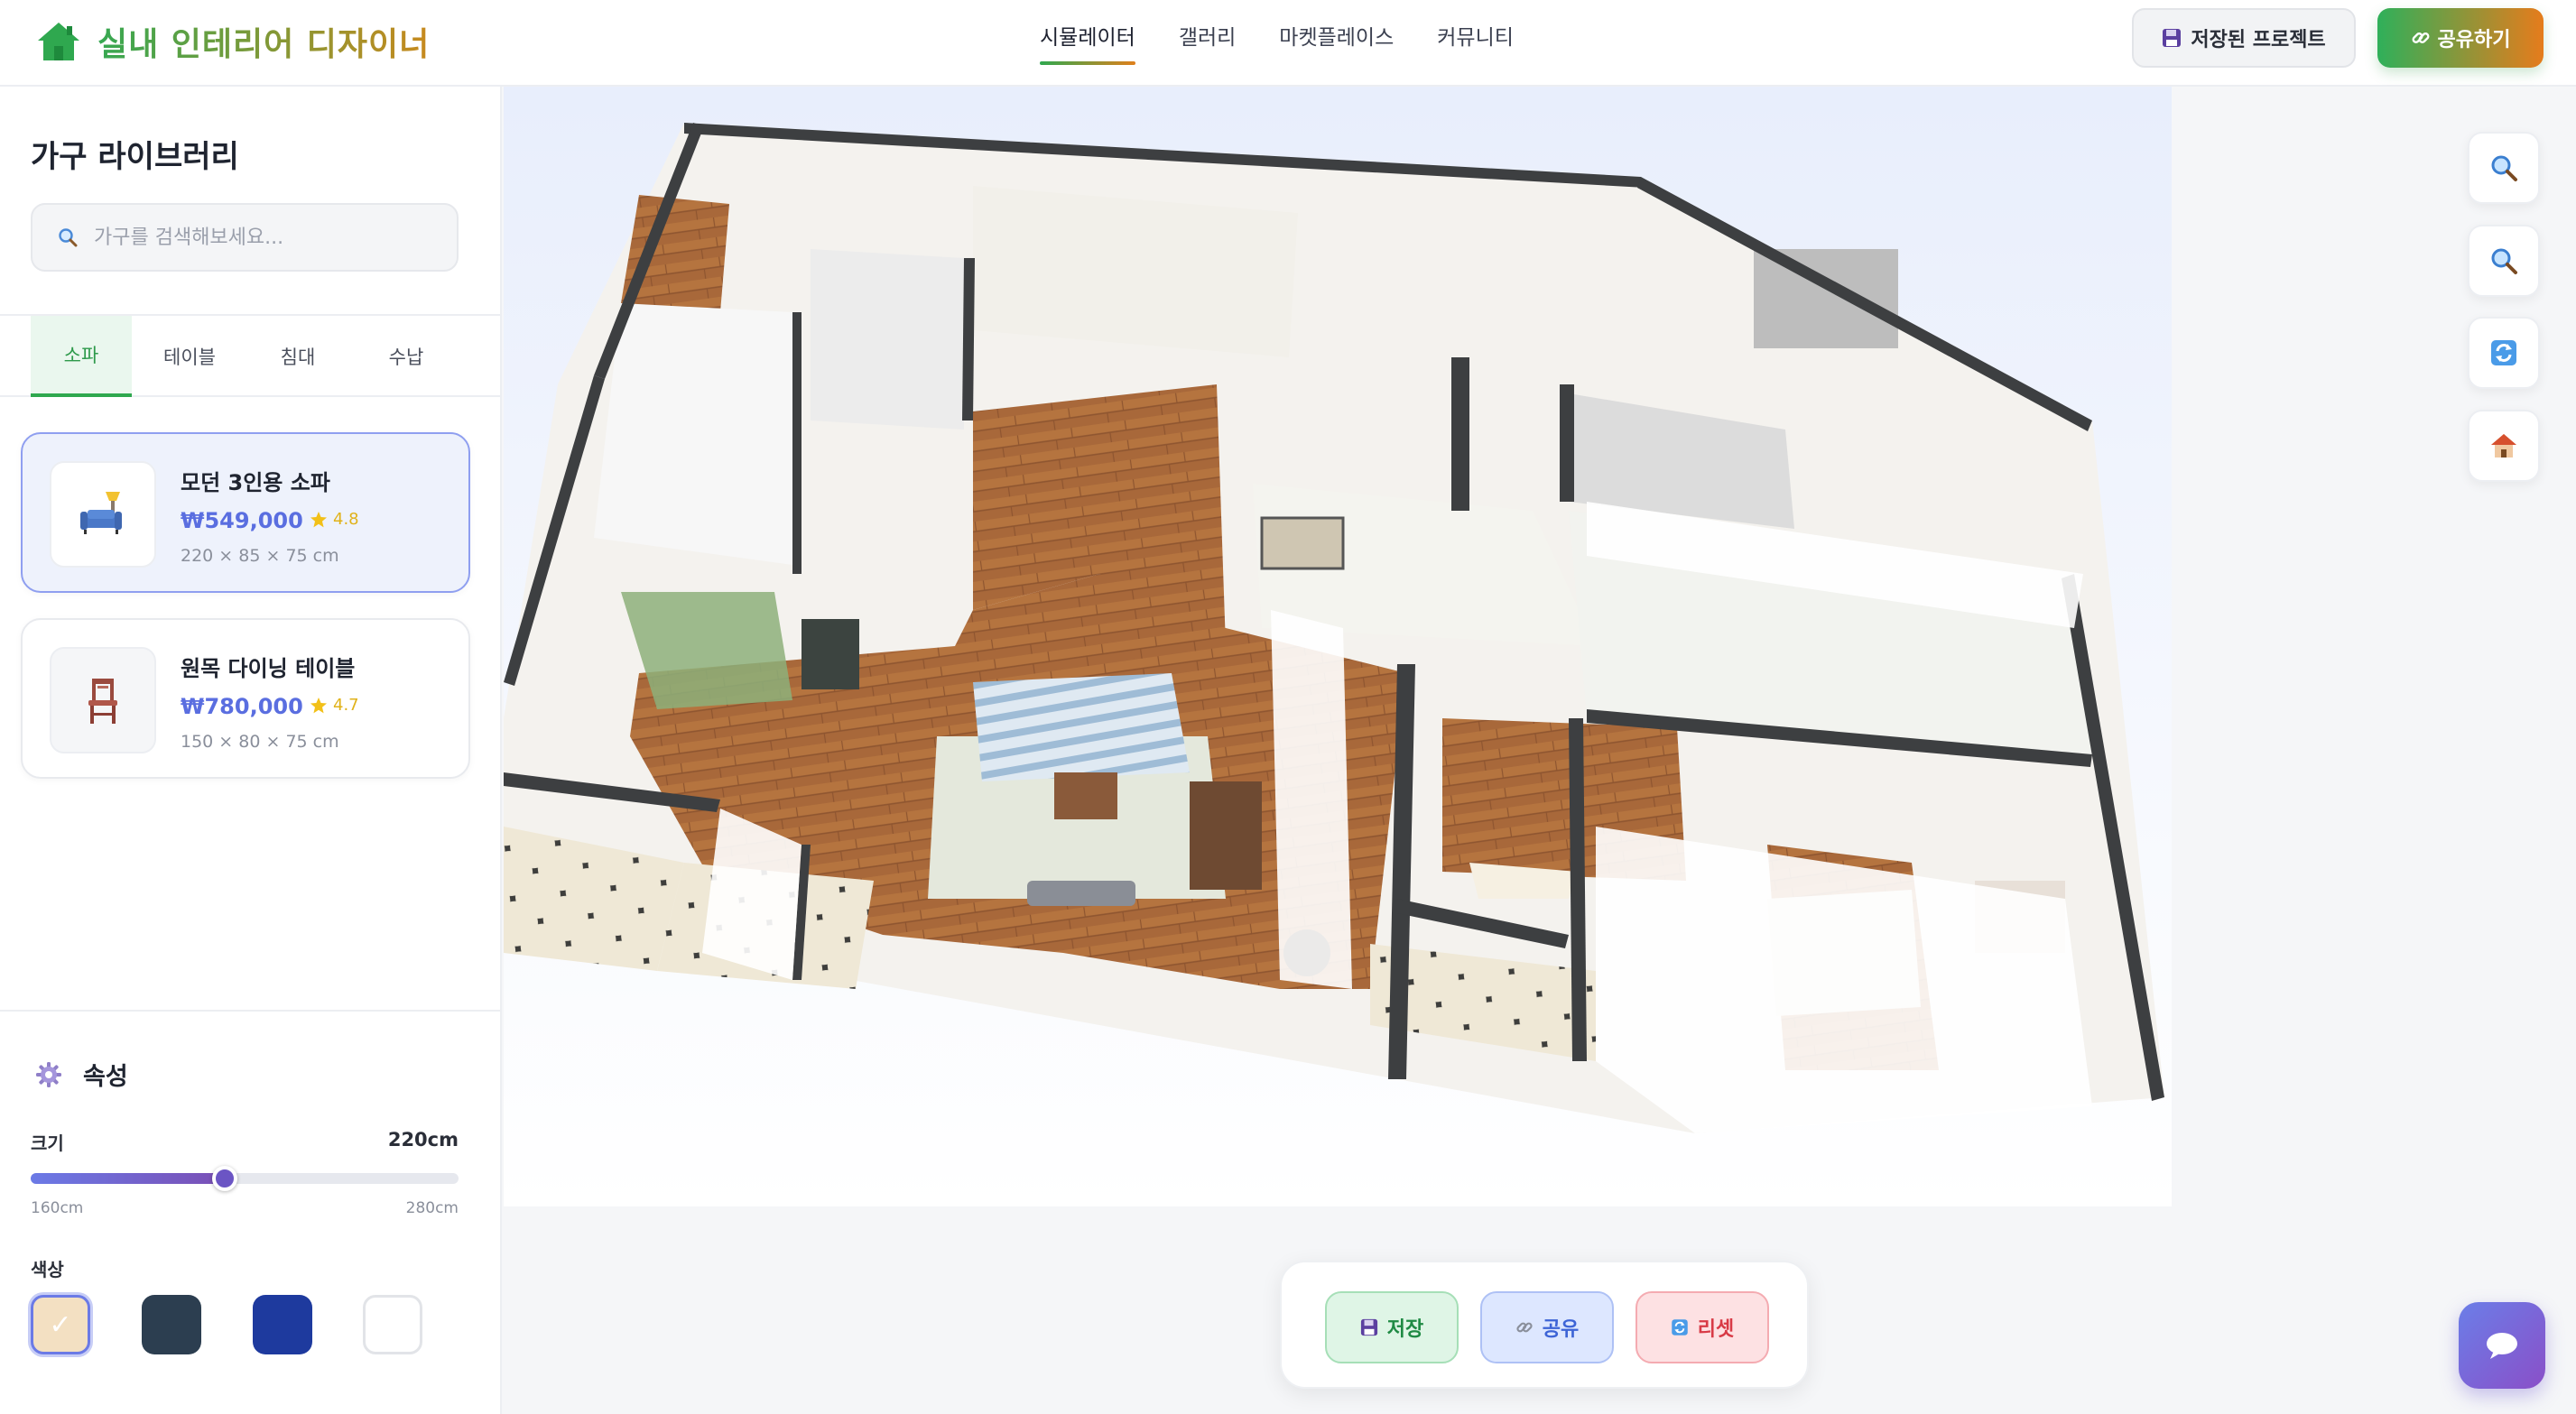 Image resolution: width=2576 pixels, height=1414 pixels. What do you see at coordinates (47, 1143) in the screenshot?
I see `size-label: 크기` at bounding box center [47, 1143].